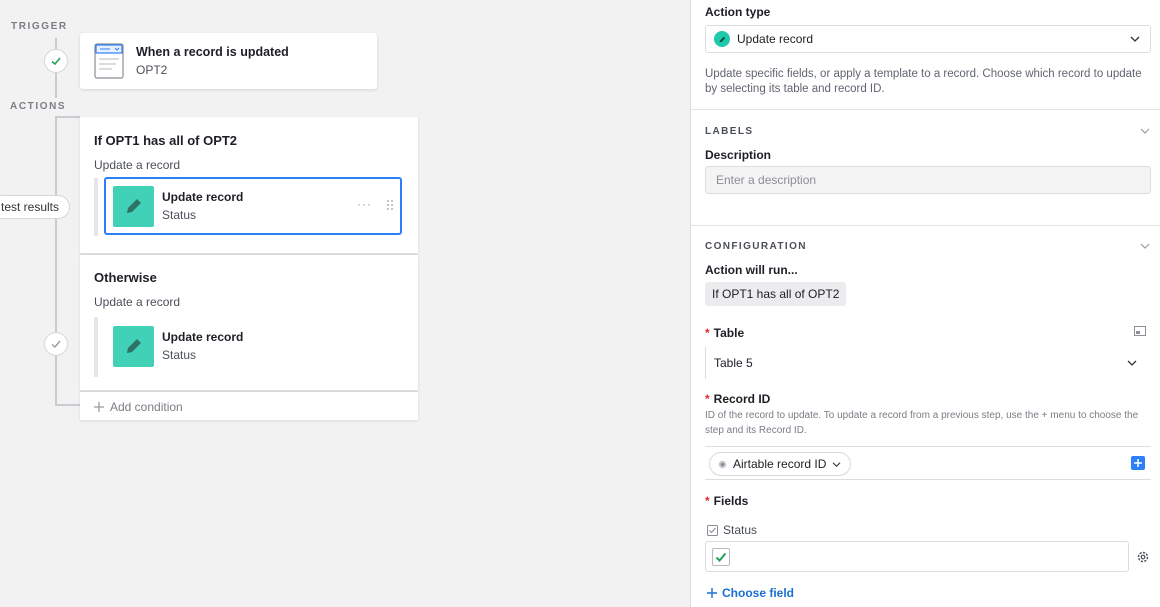 The image size is (1160, 607). What do you see at coordinates (917, 556) in the screenshot?
I see `status-field-input` at bounding box center [917, 556].